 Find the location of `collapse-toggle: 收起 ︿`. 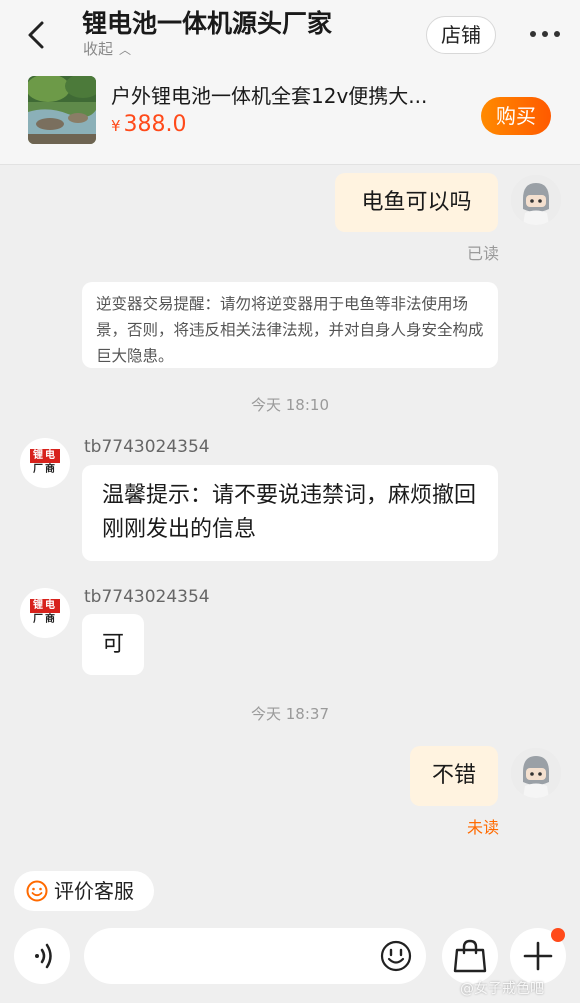

collapse-toggle: 收起 ︿ is located at coordinates (107, 48).